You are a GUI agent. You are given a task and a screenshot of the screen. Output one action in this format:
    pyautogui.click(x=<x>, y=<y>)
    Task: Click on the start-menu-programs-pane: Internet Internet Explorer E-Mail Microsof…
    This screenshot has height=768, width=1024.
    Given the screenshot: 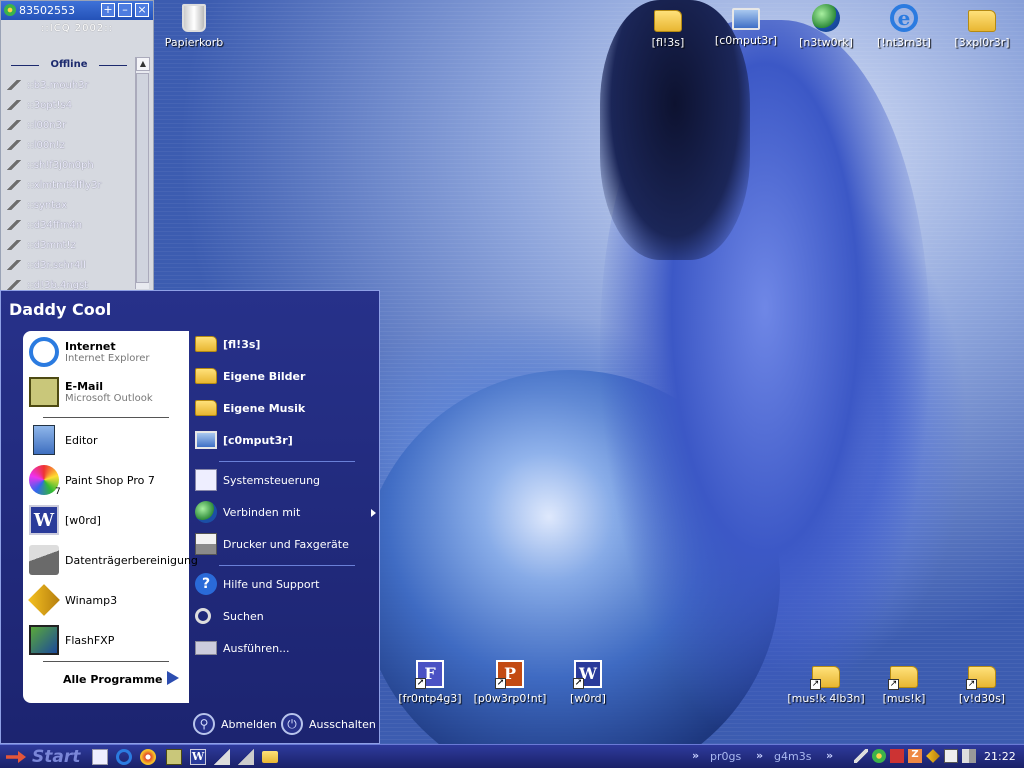 What is the action you would take?
    pyautogui.click(x=110, y=517)
    